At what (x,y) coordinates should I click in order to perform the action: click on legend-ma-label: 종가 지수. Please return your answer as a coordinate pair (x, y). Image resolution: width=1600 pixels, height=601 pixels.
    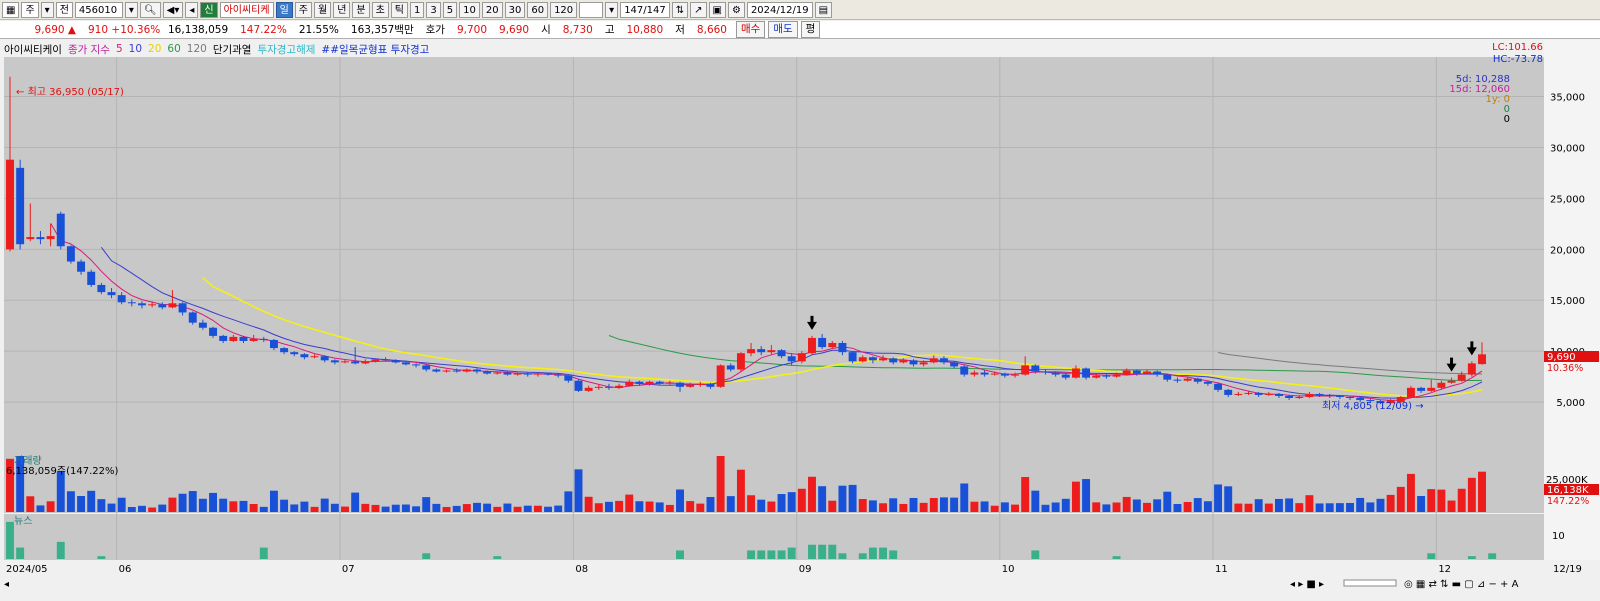
    Looking at the image, I should click on (88, 49).